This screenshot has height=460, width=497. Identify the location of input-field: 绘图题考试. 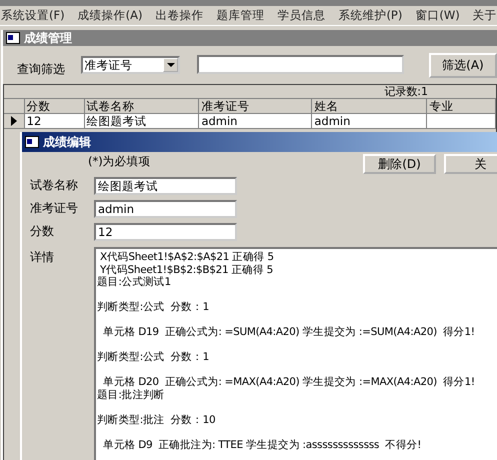
(165, 185).